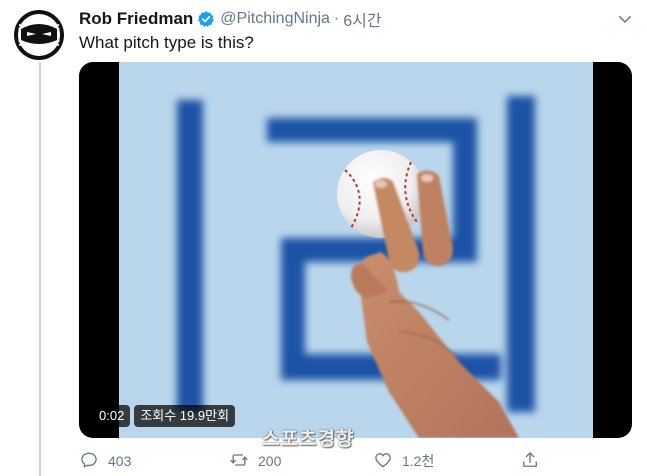 The height and width of the screenshot is (476, 647). I want to click on video-overlay: 0:02 조회수 19.9만회, so click(164, 416).